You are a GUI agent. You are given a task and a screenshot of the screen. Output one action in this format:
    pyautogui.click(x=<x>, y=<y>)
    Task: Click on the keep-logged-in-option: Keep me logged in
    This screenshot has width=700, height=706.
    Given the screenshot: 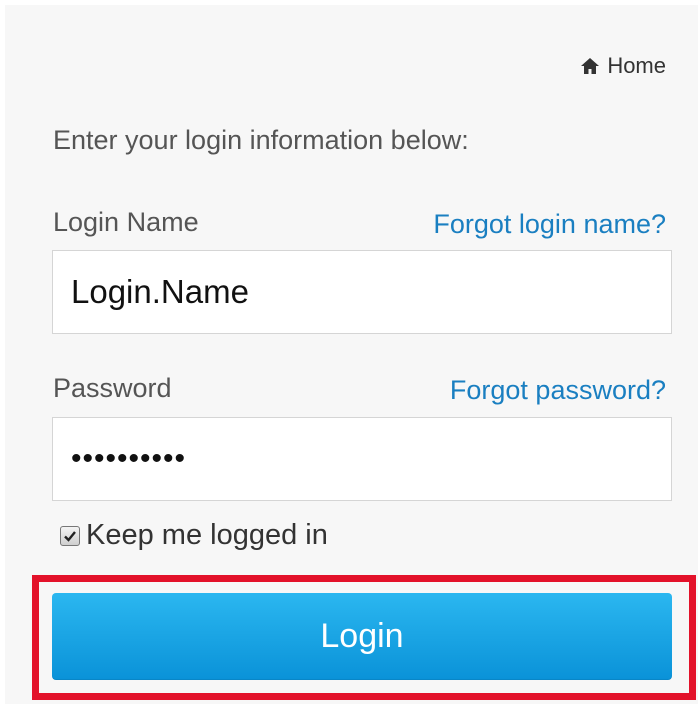 What is the action you would take?
    pyautogui.click(x=194, y=535)
    